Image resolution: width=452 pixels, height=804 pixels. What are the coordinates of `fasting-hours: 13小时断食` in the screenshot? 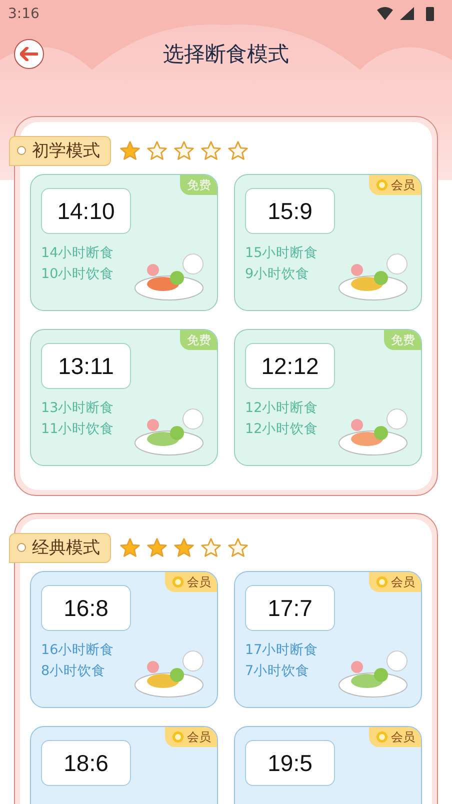 It's located at (78, 408).